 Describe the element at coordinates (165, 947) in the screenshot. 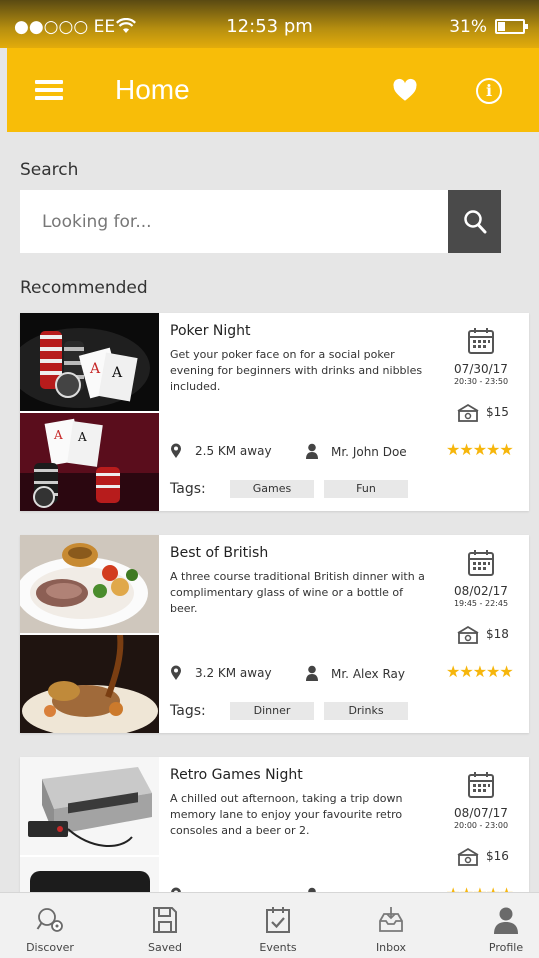

I see `tab-label: Saved` at that location.